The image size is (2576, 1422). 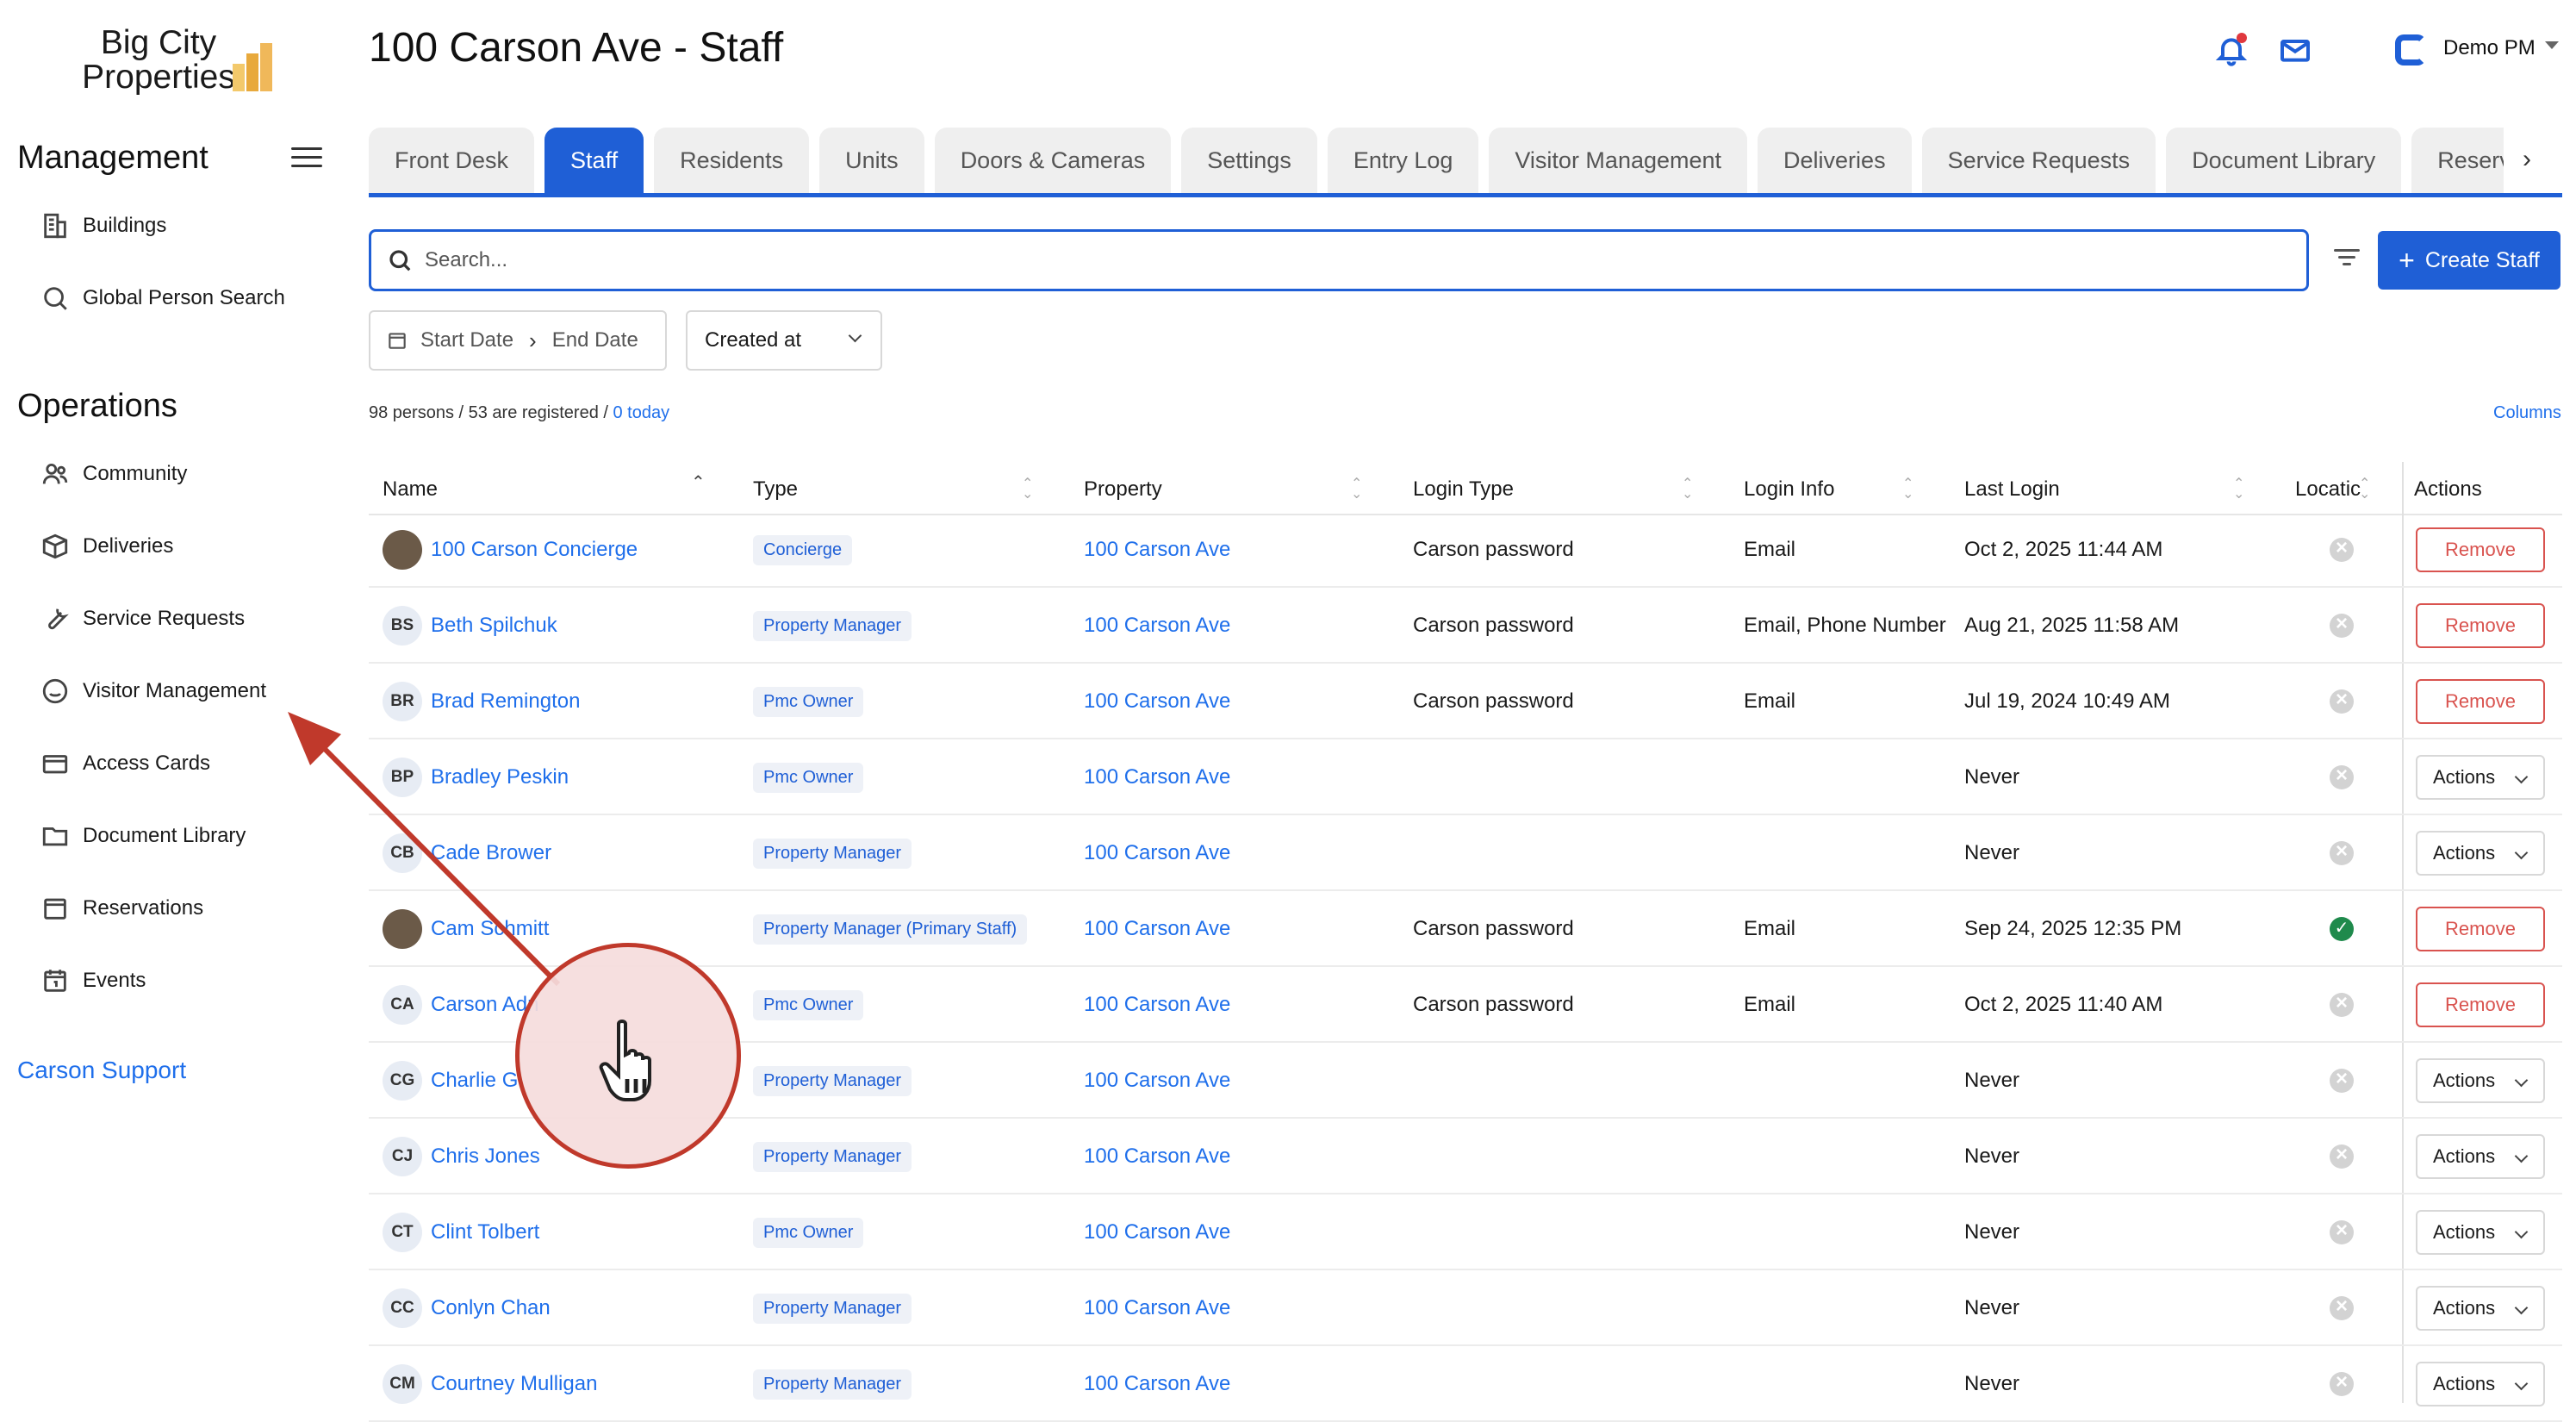 I want to click on sidebar-item-global-person-search: Global Person Search, so click(x=188, y=298).